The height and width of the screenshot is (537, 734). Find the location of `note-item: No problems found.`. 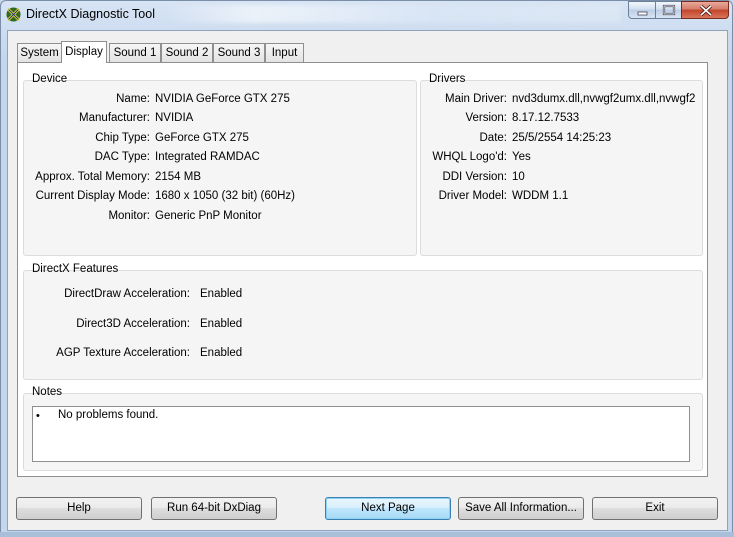

note-item: No problems found. is located at coordinates (108, 415).